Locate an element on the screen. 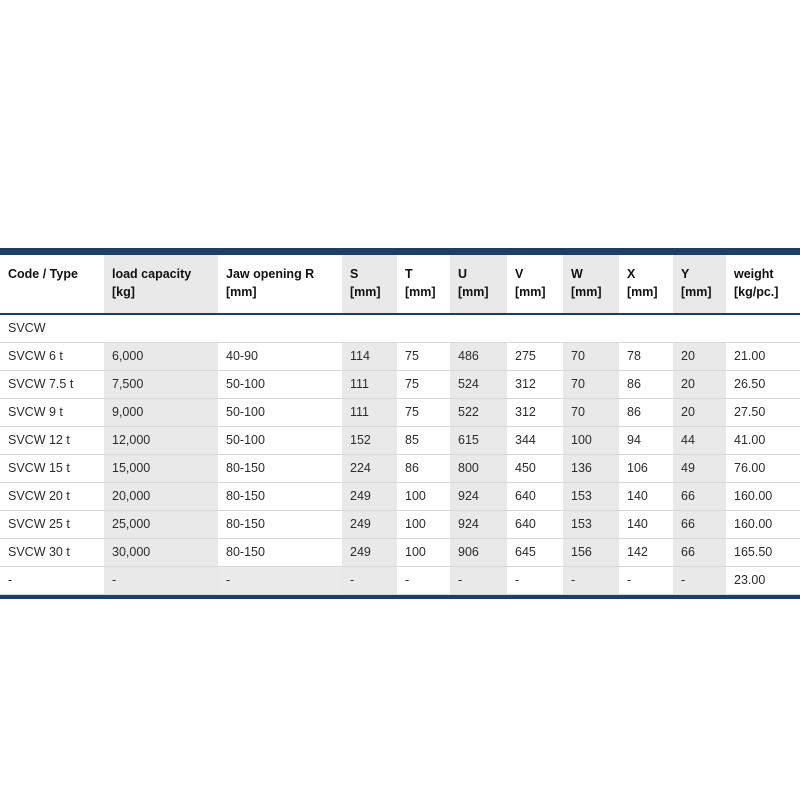 The width and height of the screenshot is (800, 800). table-row: - - - - - - - - - -23.00 is located at coordinates (400, 581).